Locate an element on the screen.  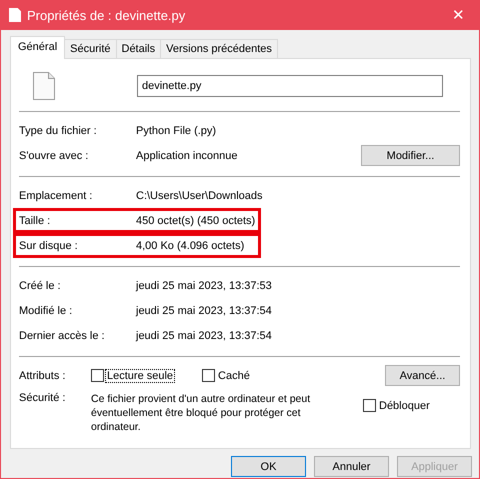
field-label: Taille : is located at coordinates (35, 220).